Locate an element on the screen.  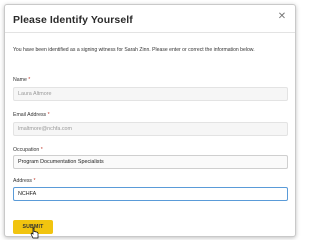
email-label-text: Email Address is located at coordinates (30, 115).